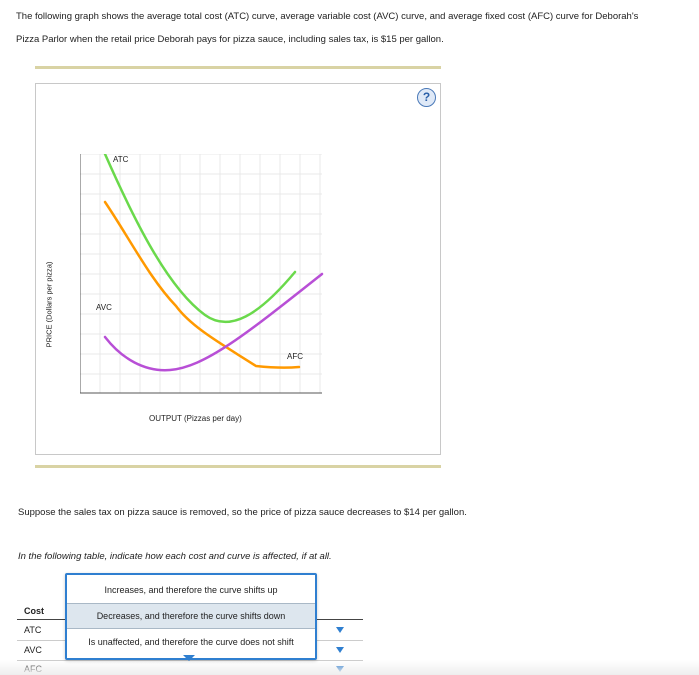  What do you see at coordinates (238, 67) in the screenshot?
I see `top-divider` at bounding box center [238, 67].